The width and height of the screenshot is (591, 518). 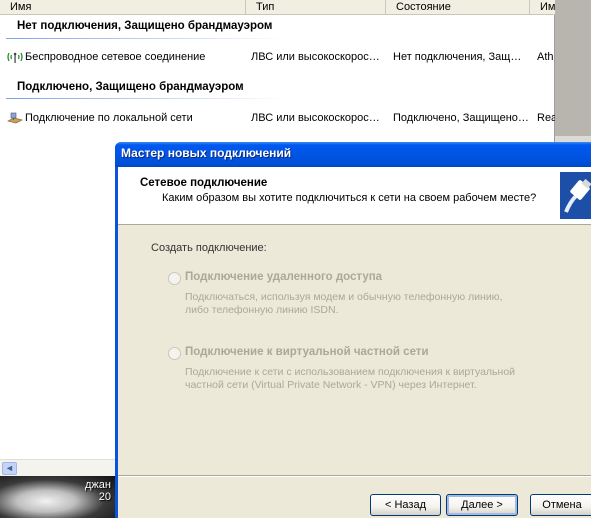 I want to click on column-header-type: Тип, so click(x=316, y=7).